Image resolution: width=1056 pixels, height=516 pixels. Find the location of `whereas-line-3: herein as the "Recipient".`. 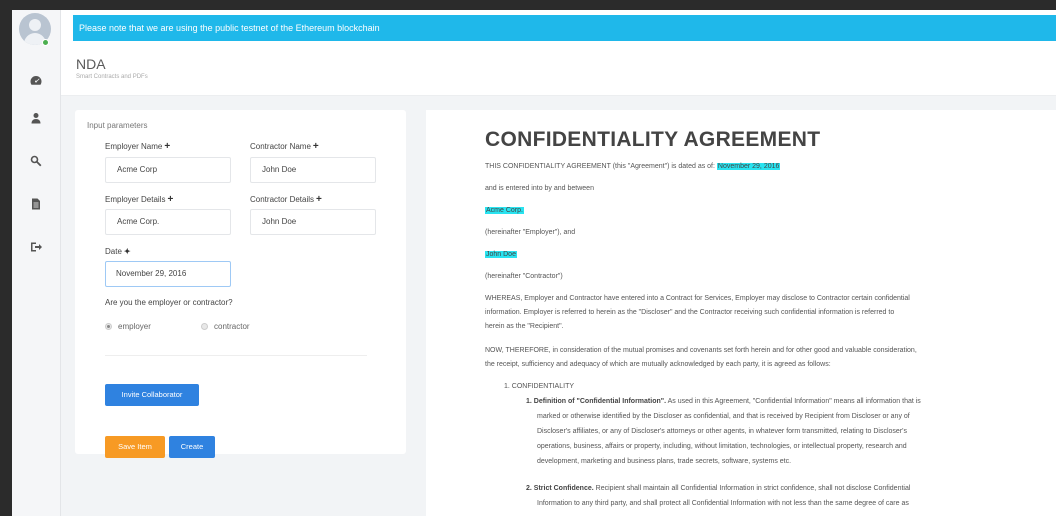

whereas-line-3: herein as the "Recipient". is located at coordinates (524, 326).